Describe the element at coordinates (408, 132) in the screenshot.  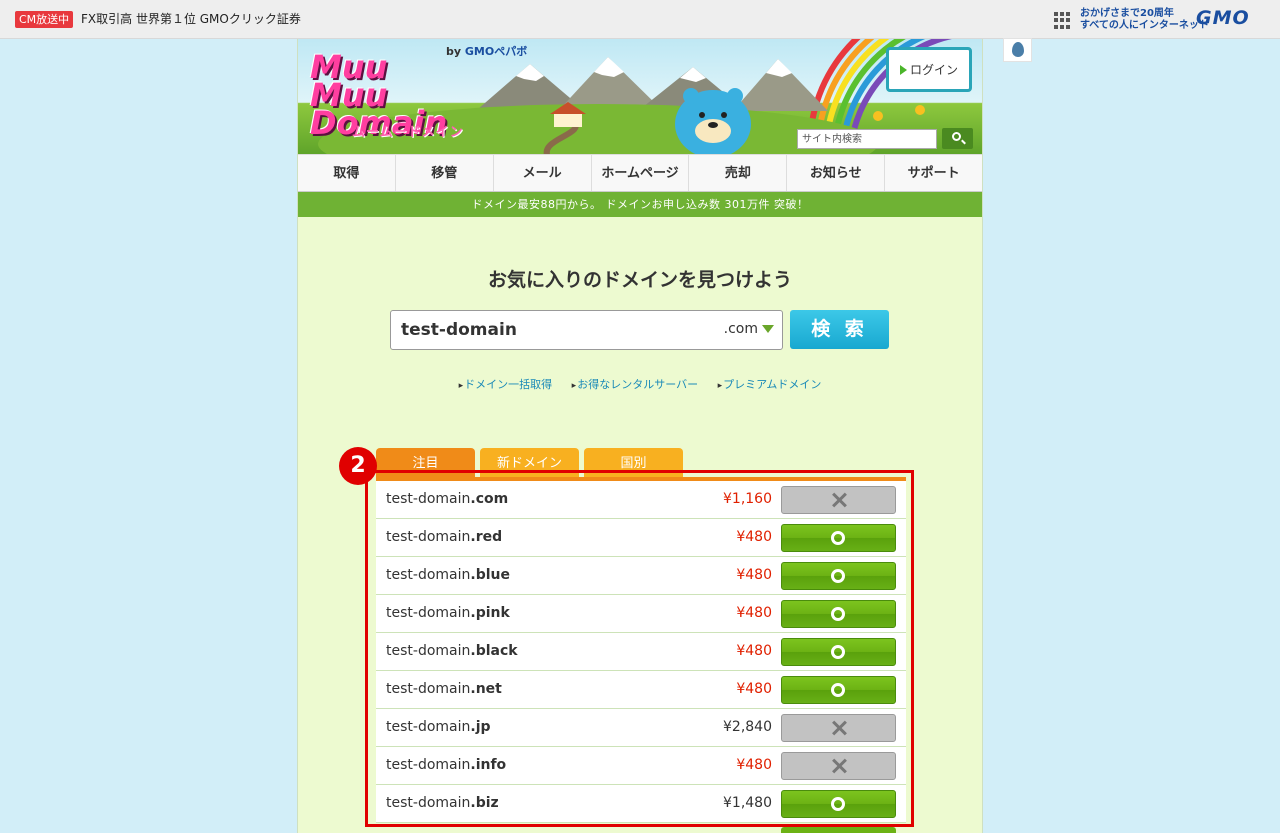
I see `logo-kana: ムームードメイン` at that location.